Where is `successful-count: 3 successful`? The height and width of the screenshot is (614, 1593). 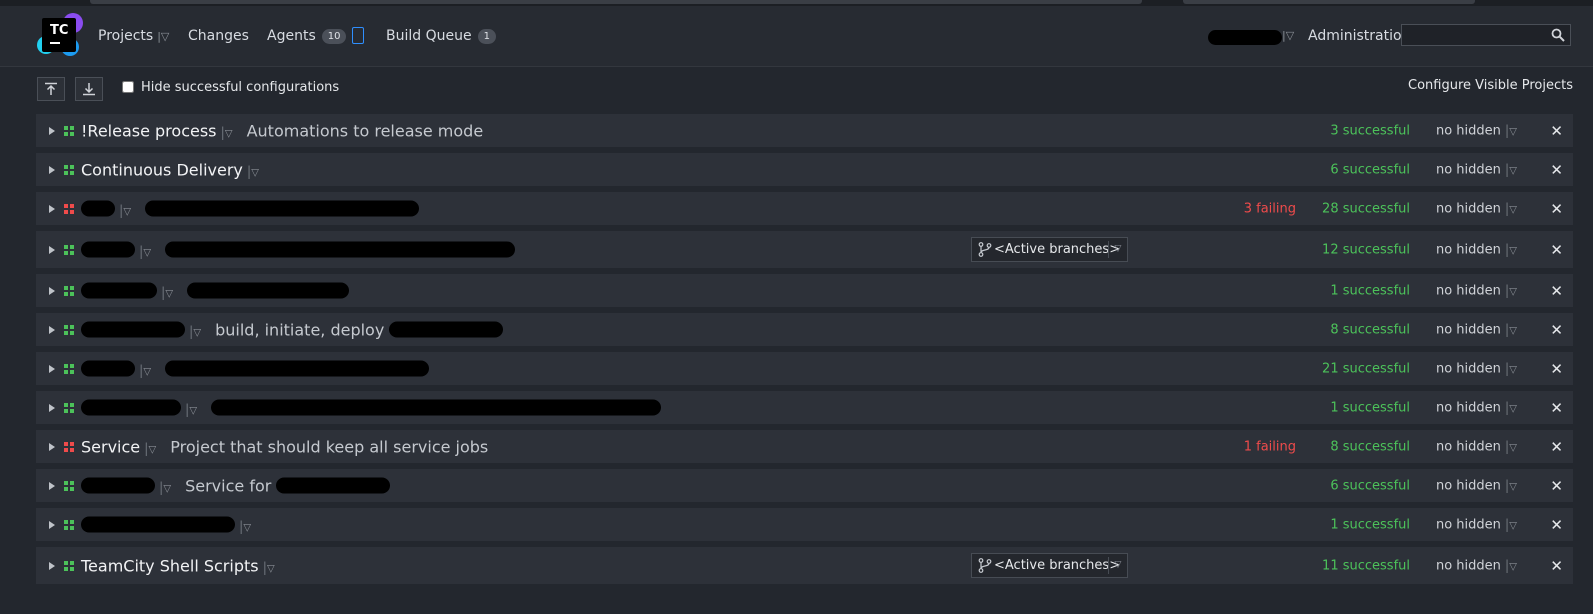
successful-count: 3 successful is located at coordinates (1370, 130).